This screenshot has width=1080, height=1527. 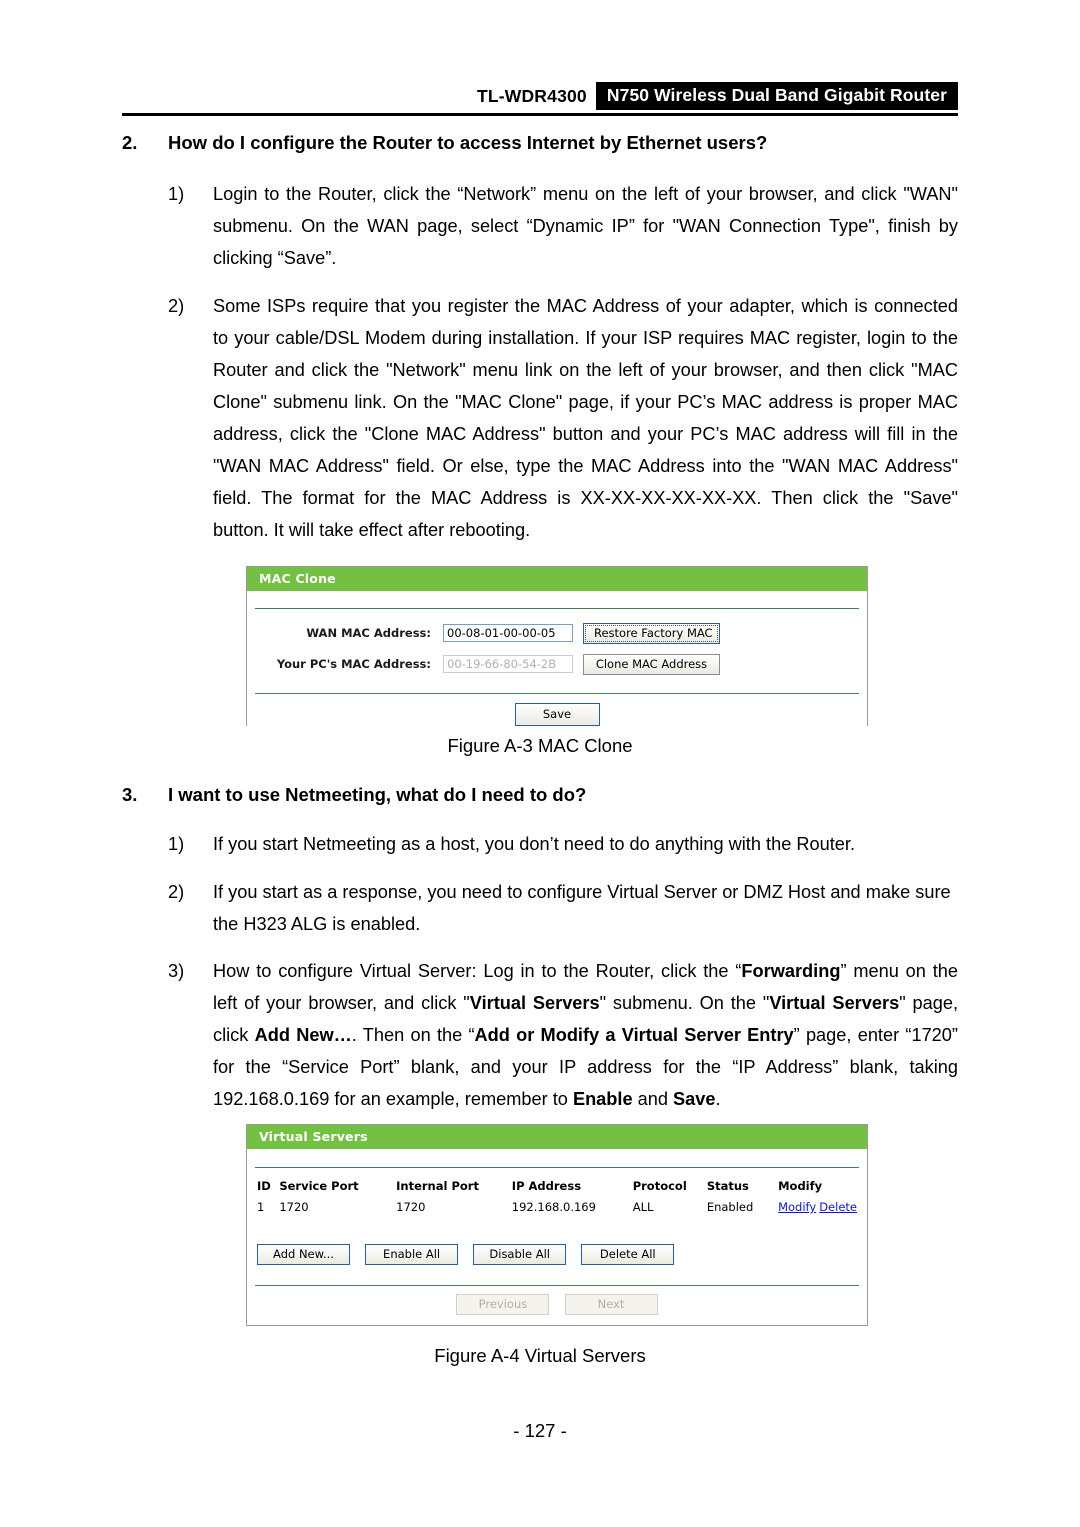 What do you see at coordinates (540, 1355) in the screenshot?
I see `figure-a4-caption: Figure A-4 Virtual Servers` at bounding box center [540, 1355].